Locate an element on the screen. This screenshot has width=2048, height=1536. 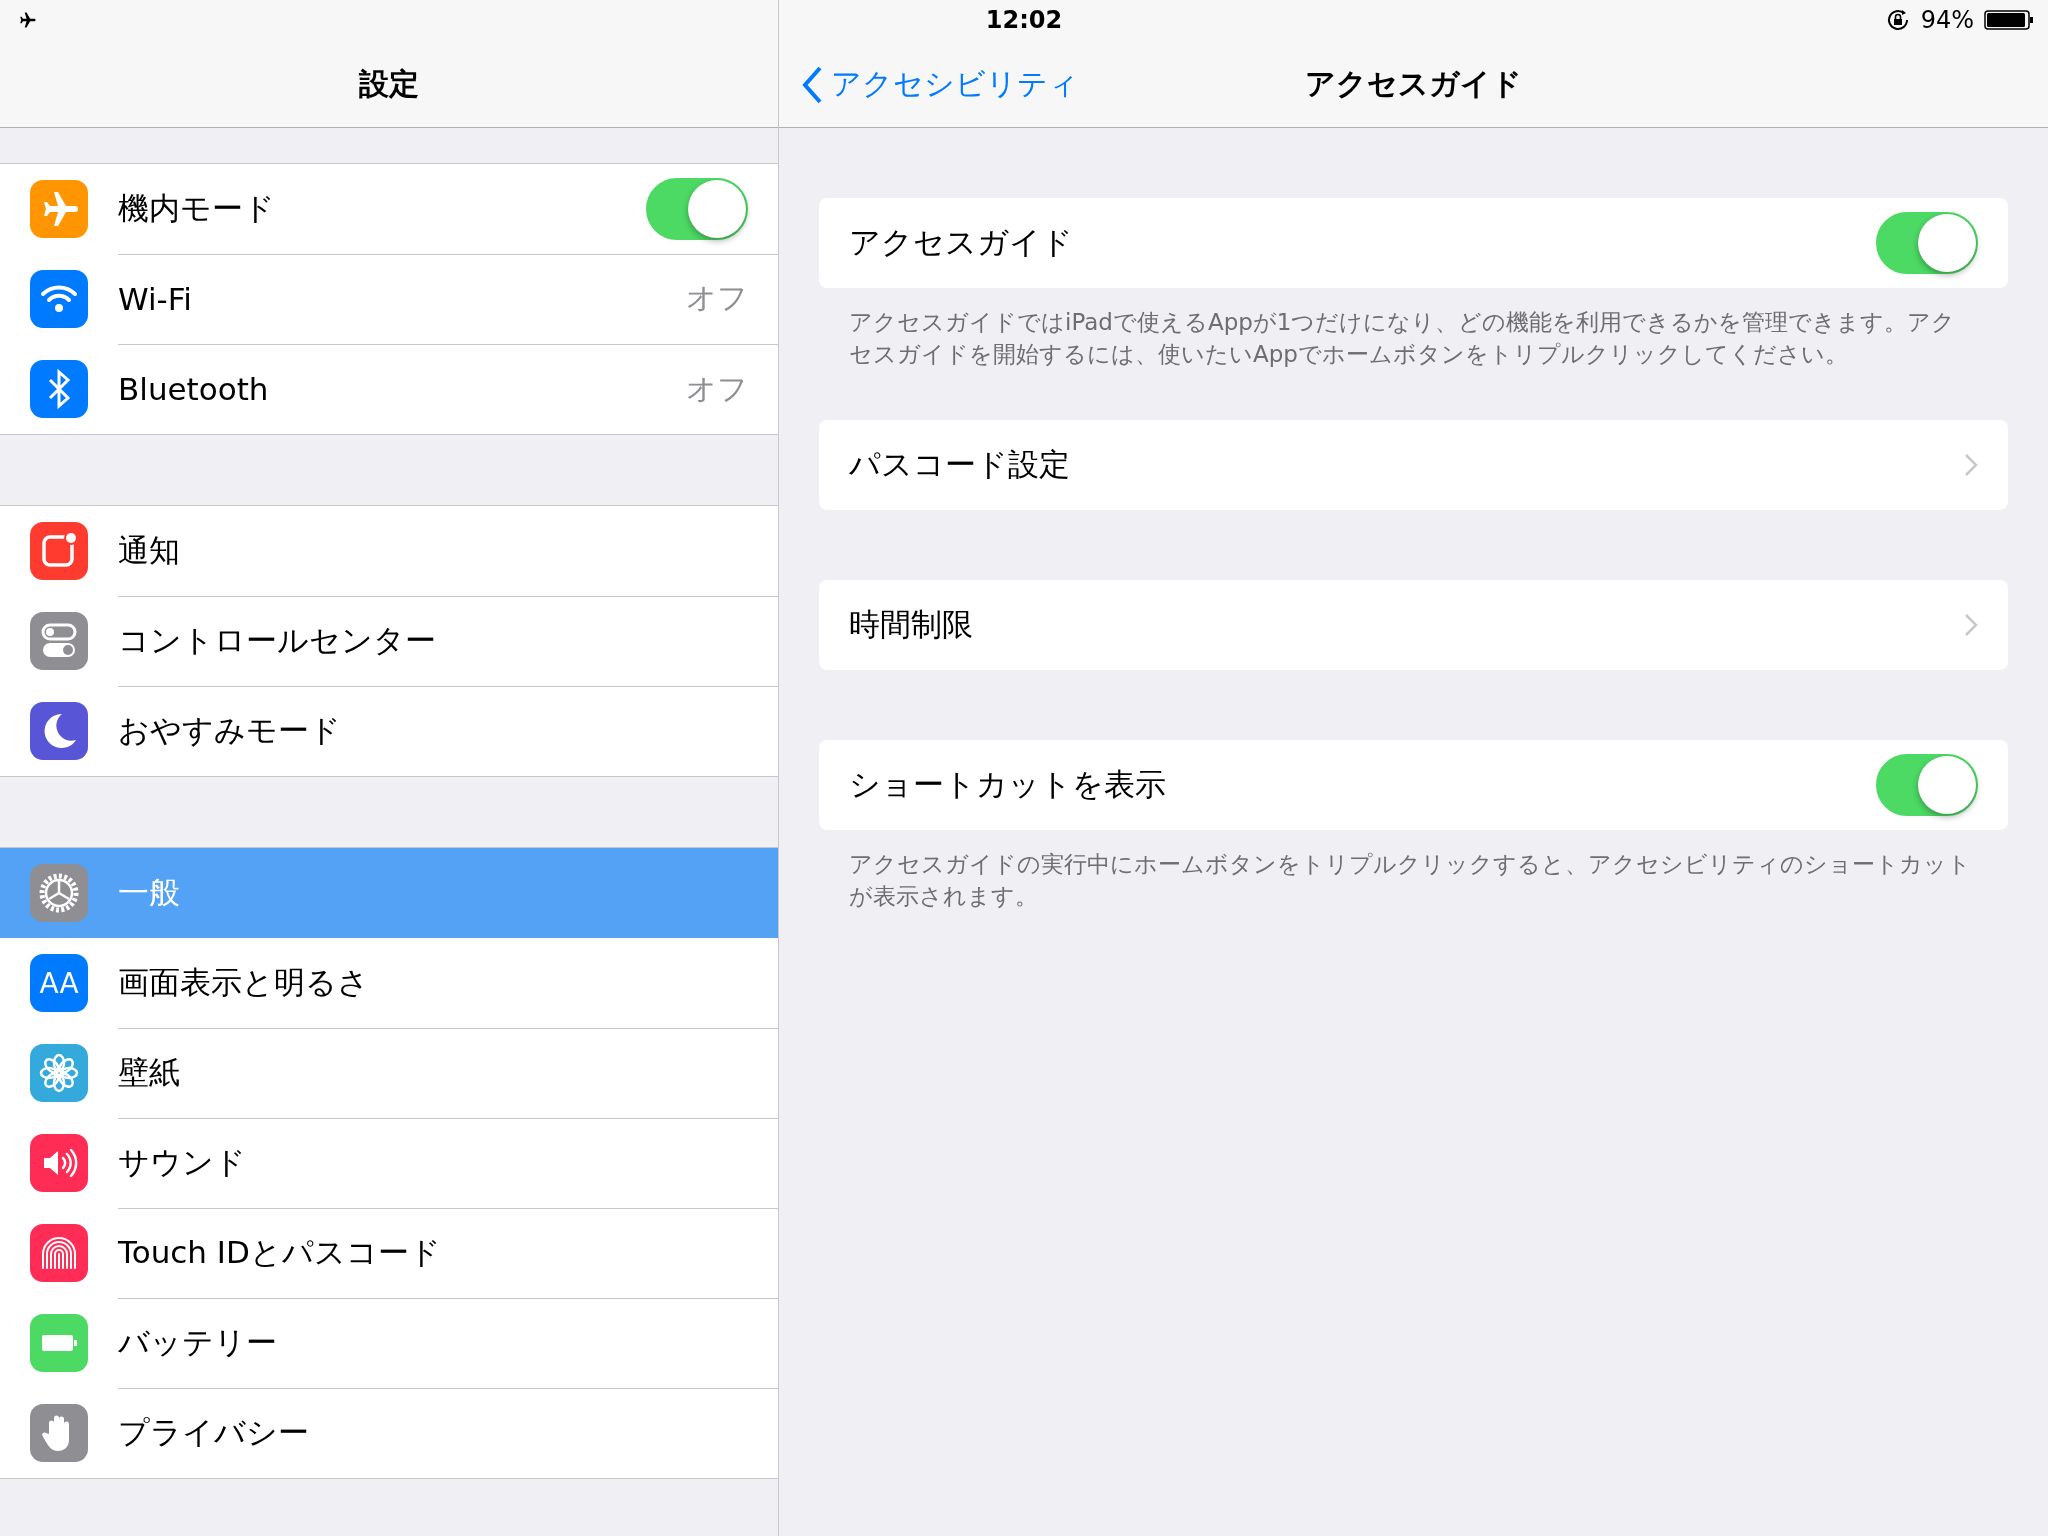
sidebar-item: Touch IDとパスコード is located at coordinates (389, 1253).